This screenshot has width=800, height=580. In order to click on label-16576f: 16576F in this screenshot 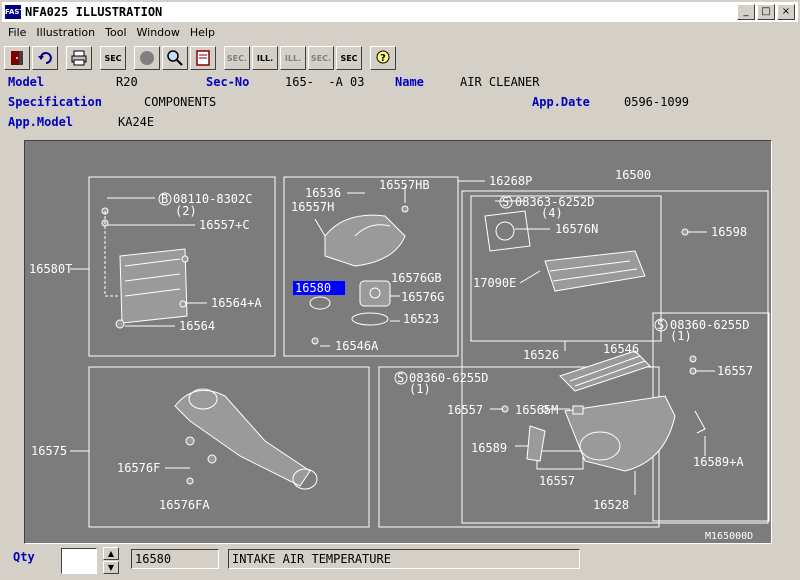, I will do `click(138, 468)`.